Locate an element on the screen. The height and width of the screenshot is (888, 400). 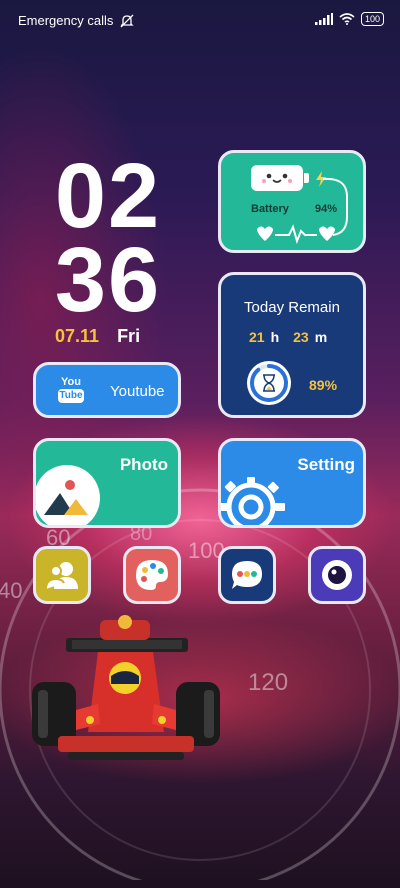
camera-app-icon is located at coordinates (337, 575).